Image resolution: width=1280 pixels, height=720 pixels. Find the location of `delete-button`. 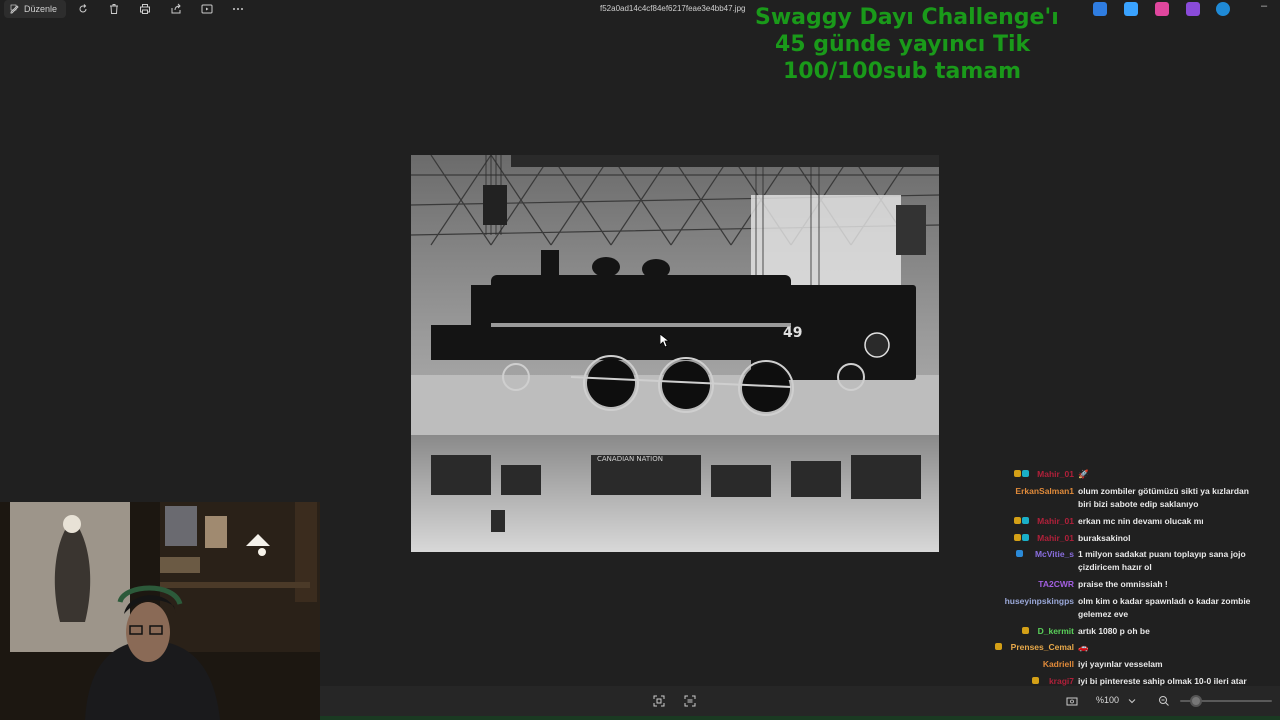

delete-button is located at coordinates (114, 9).